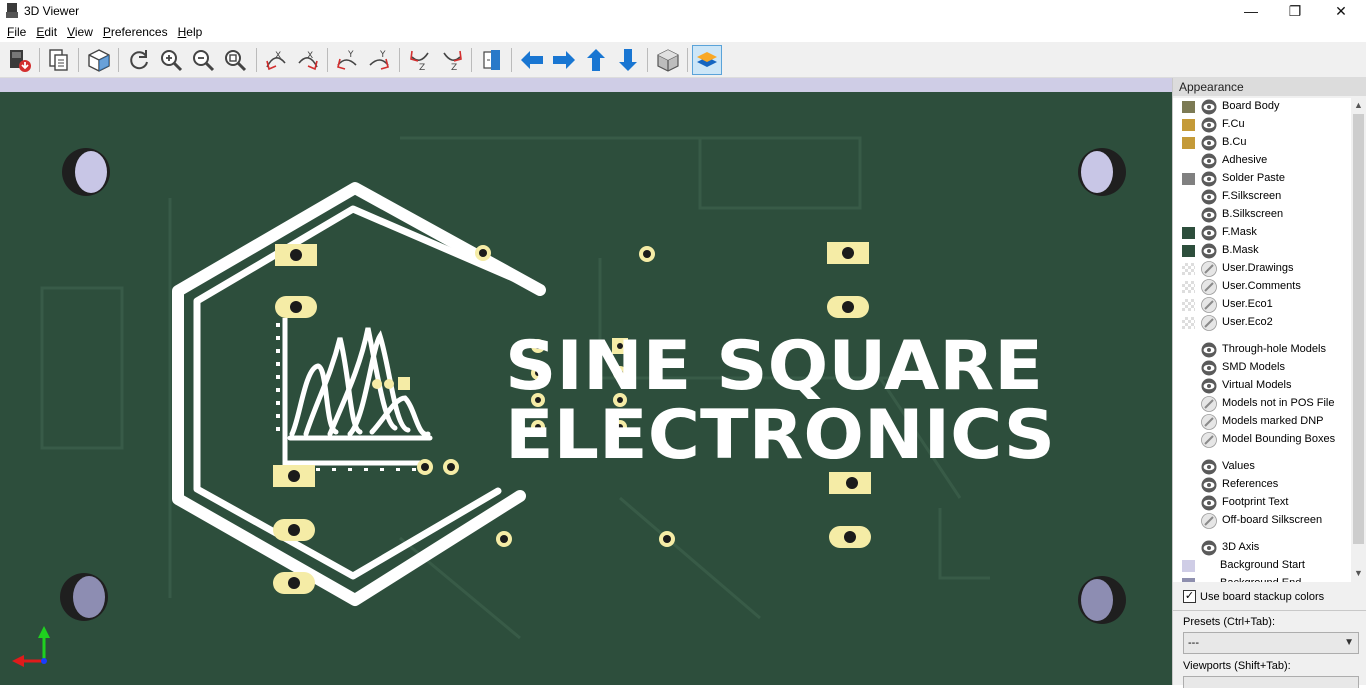  Describe the element at coordinates (347, 60) in the screenshot. I see `rotate-y-cw-icon: Y` at that location.